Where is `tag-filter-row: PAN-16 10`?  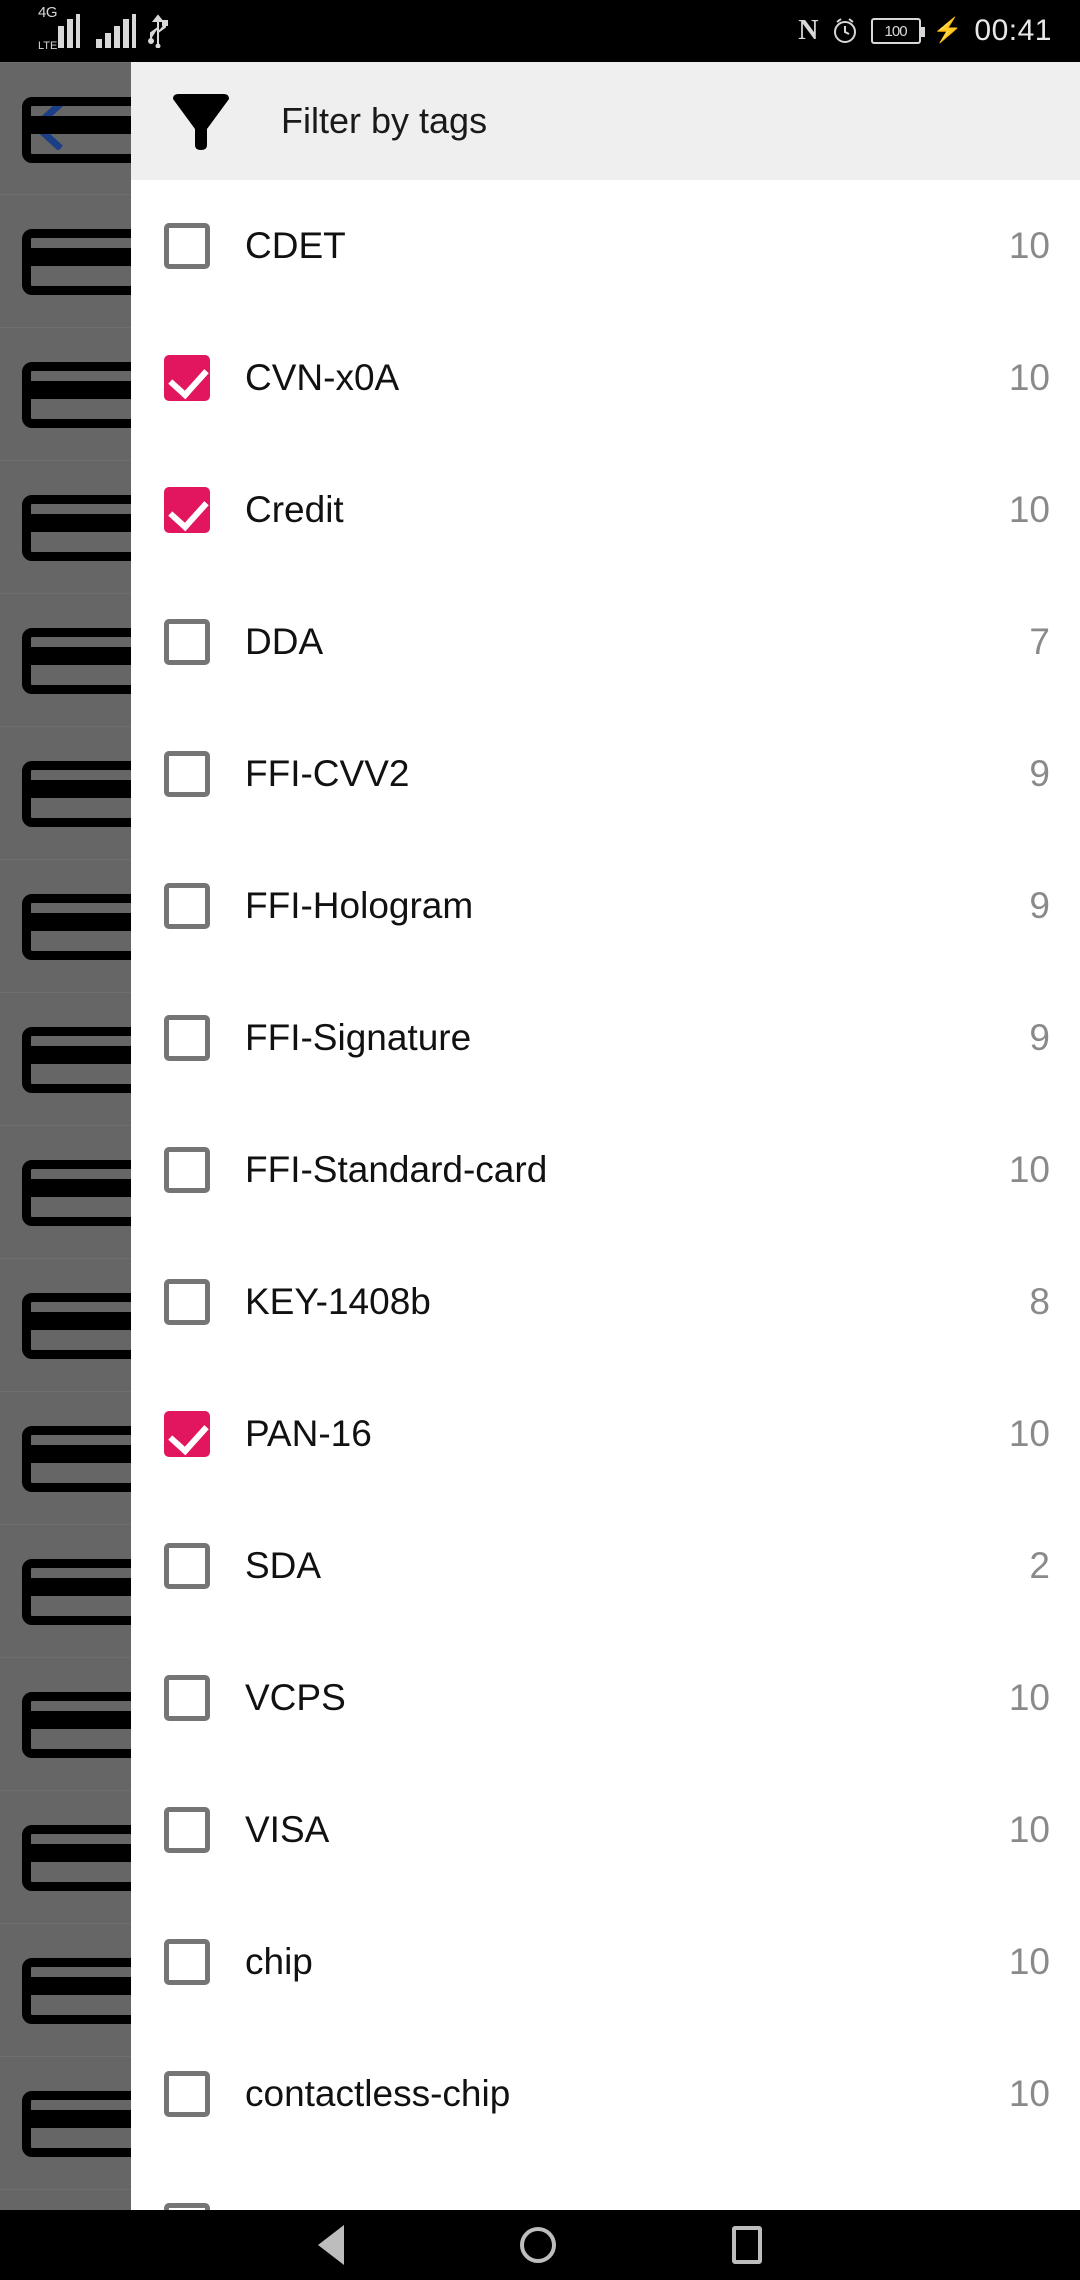 tag-filter-row: PAN-16 10 is located at coordinates (605, 1434).